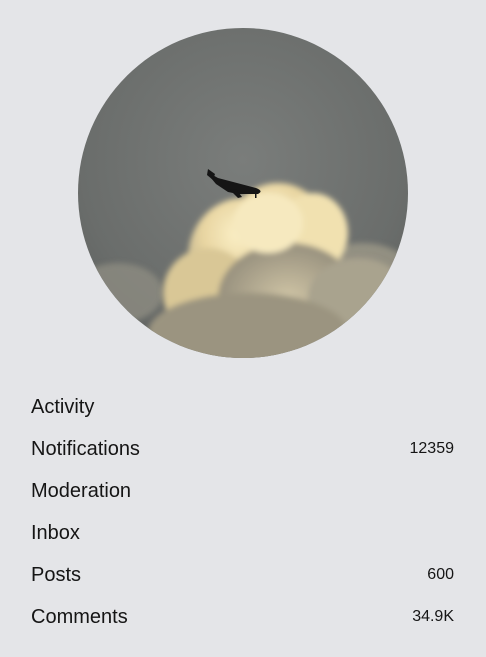  I want to click on menu-item-posts: Posts 600, so click(243, 575).